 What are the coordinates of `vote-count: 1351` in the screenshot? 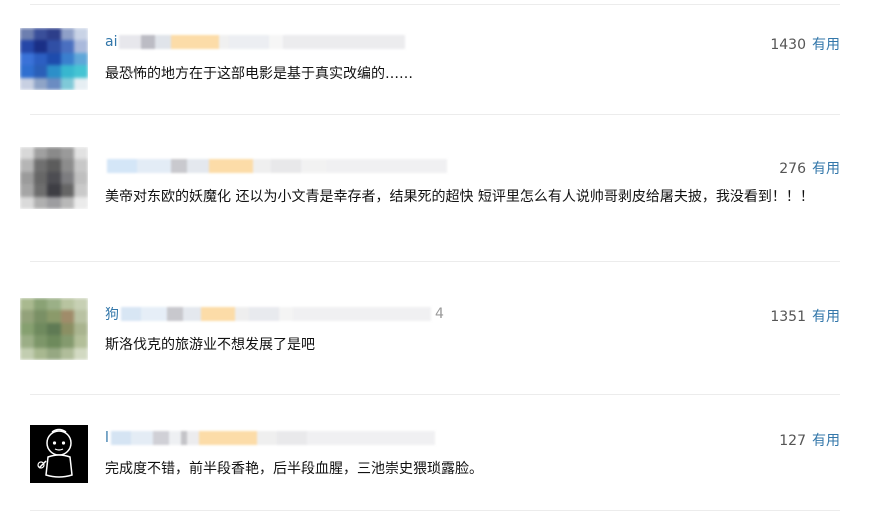 It's located at (788, 317).